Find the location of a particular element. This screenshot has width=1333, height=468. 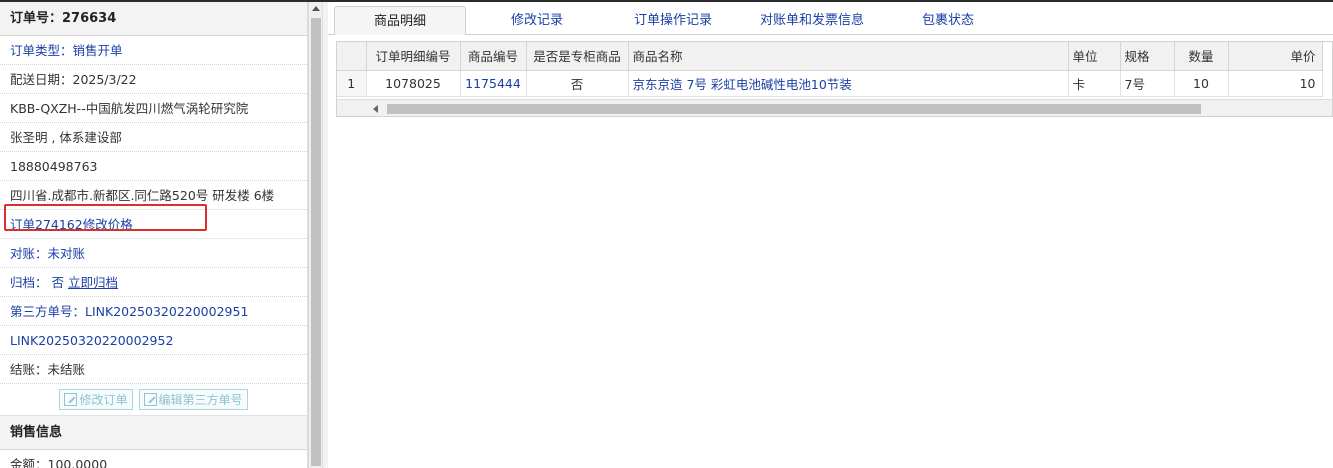

spec-cell: 7号 is located at coordinates (1147, 83).